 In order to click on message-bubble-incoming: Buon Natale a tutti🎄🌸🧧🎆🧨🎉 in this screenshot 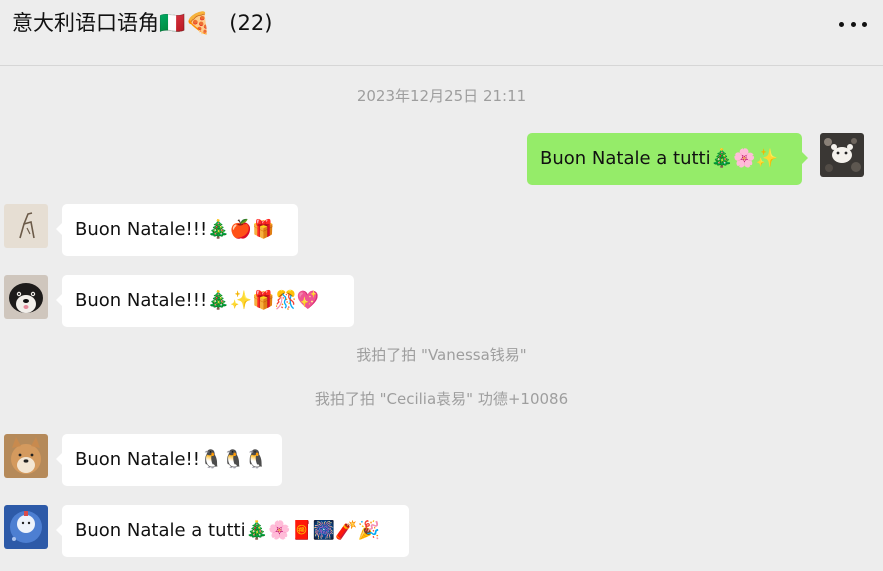, I will do `click(232, 531)`.